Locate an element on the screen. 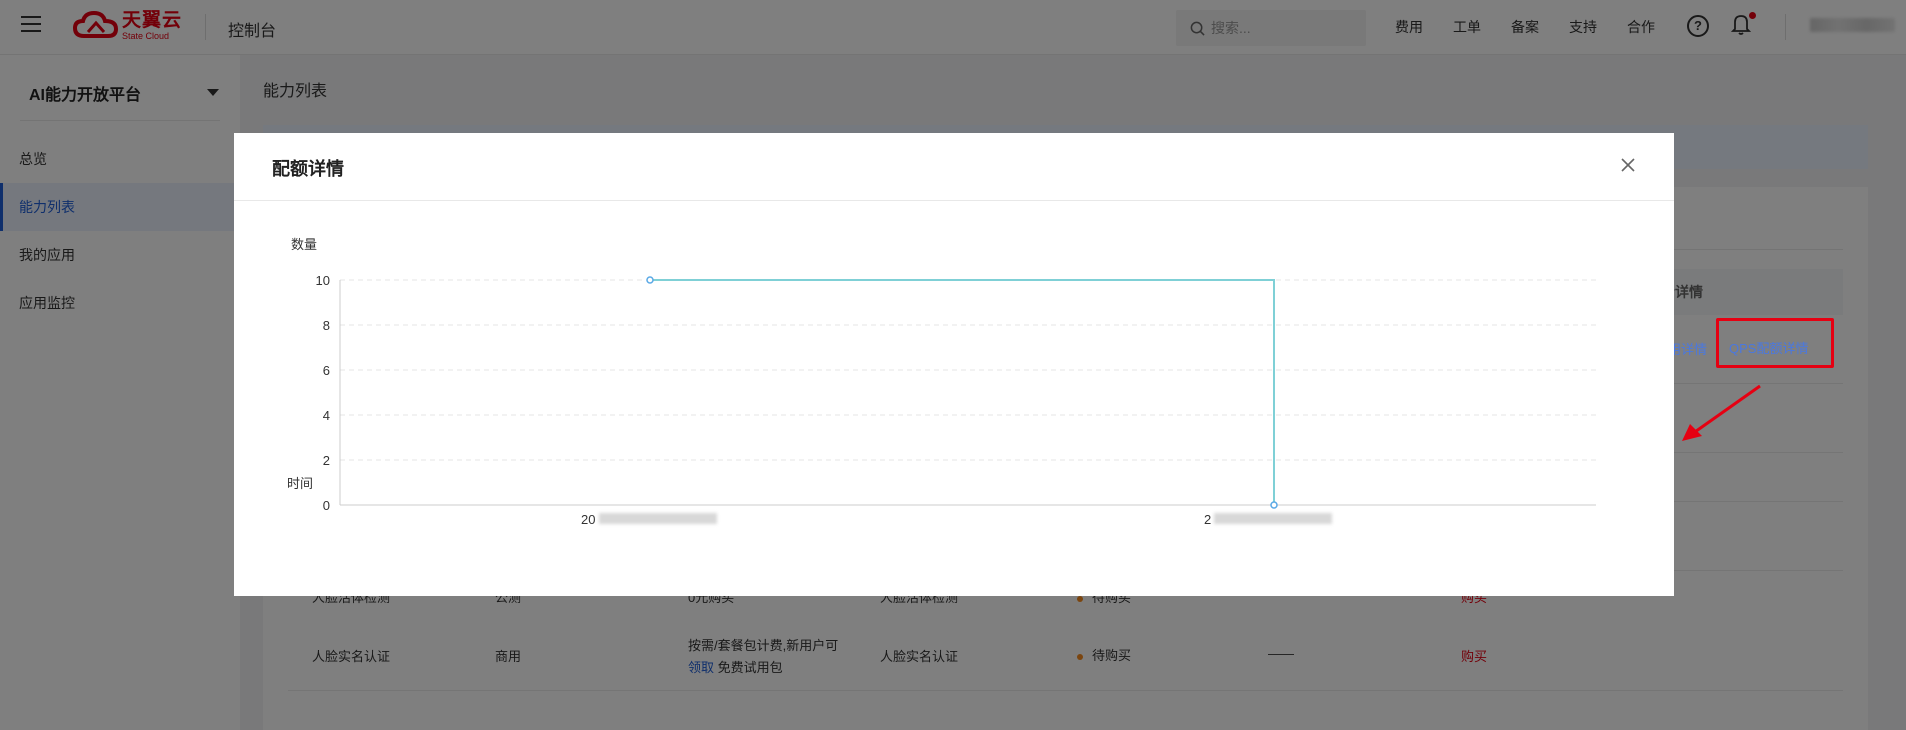 The image size is (1906, 730). y-tick-label: 6 is located at coordinates (326, 370).